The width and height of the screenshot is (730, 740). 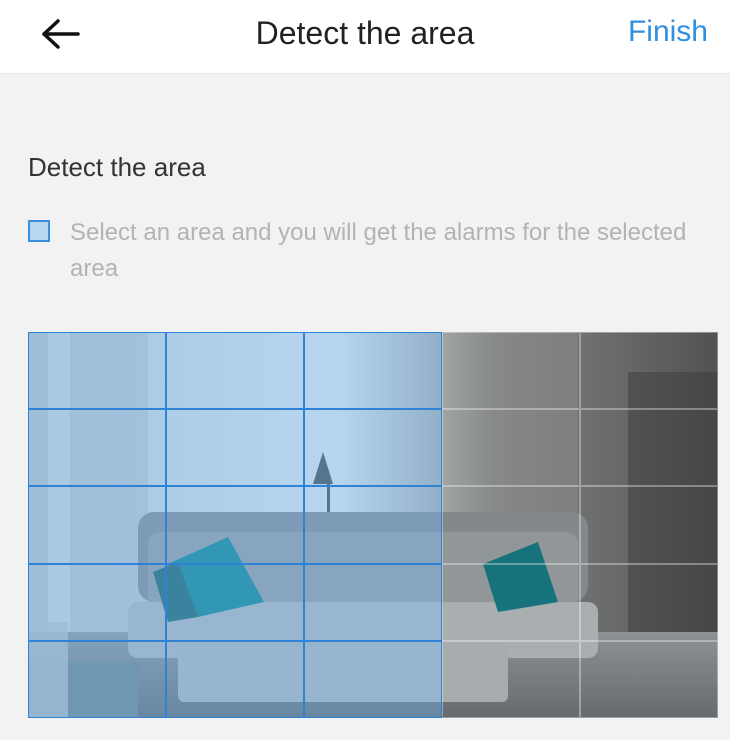 What do you see at coordinates (39, 231) in the screenshot?
I see `selected-area-swatch` at bounding box center [39, 231].